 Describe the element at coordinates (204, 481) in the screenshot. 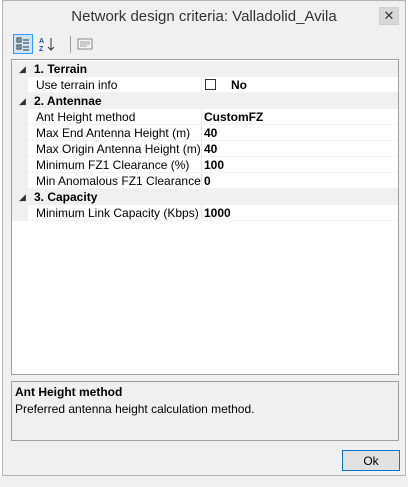

I see `background-window-bottom` at that location.